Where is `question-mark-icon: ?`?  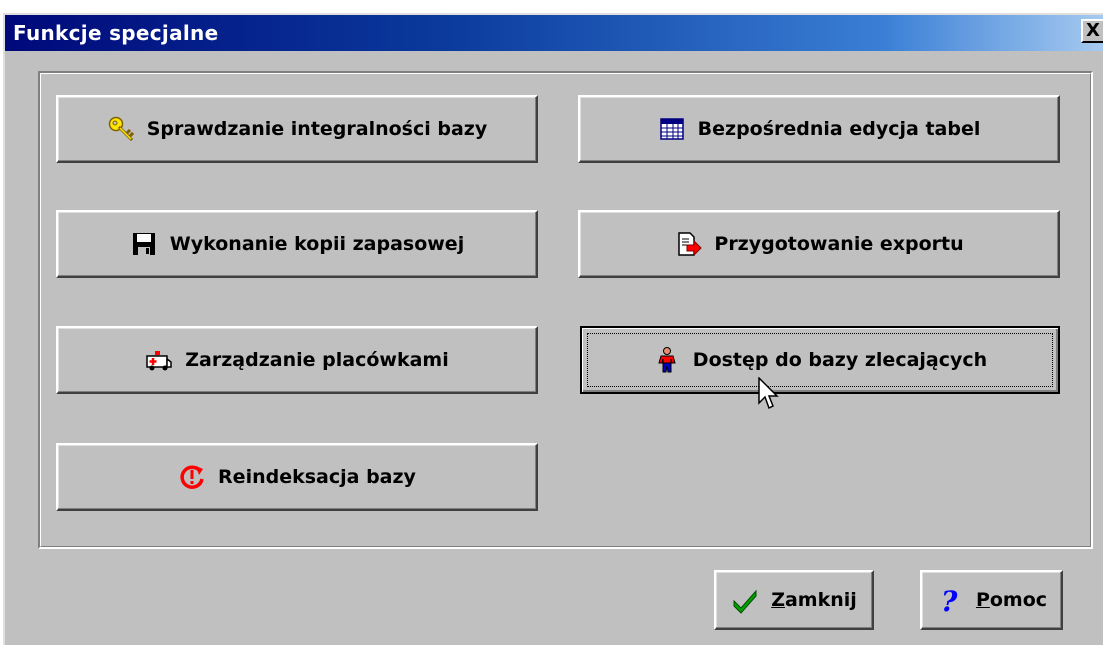 question-mark-icon: ? is located at coordinates (950, 600).